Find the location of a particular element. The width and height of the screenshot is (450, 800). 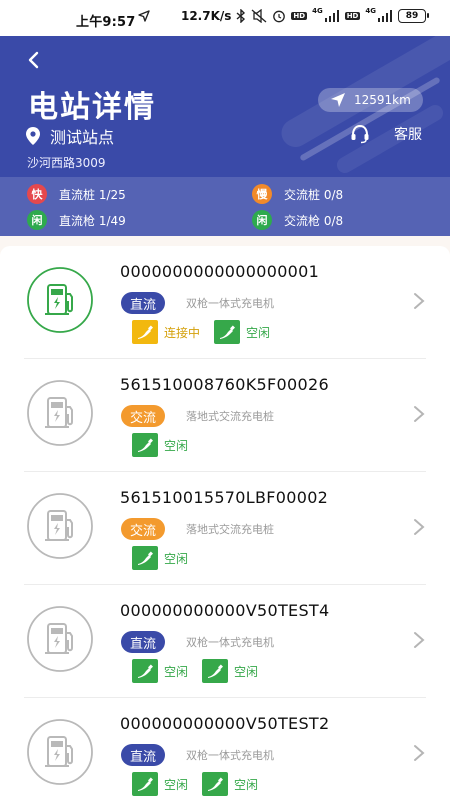

gun-status: 连接中 is located at coordinates (166, 332).